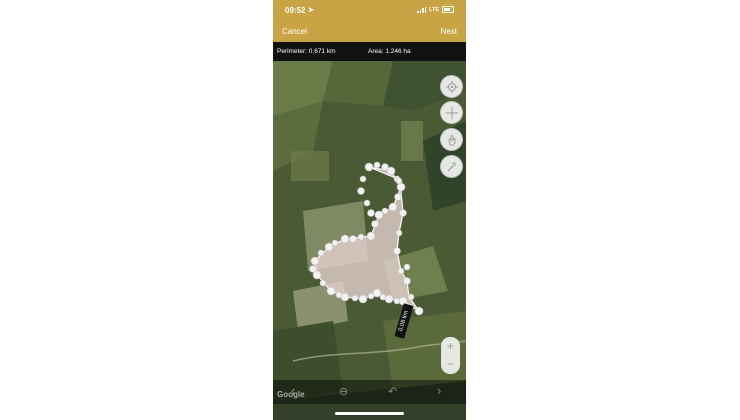  I want to click on zoom-in-button: +, so click(450, 346).